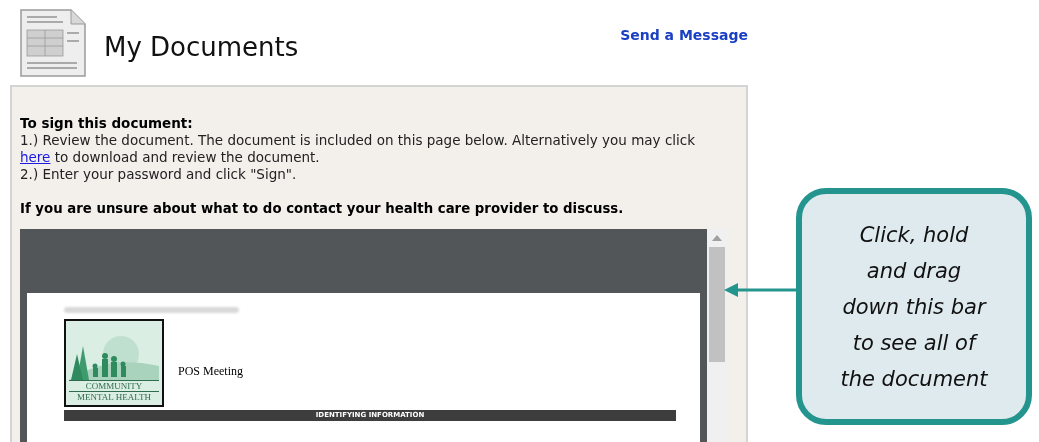 This screenshot has height=442, width=1039. What do you see at coordinates (201, 46) in the screenshot?
I see `page-title: My Documents` at bounding box center [201, 46].